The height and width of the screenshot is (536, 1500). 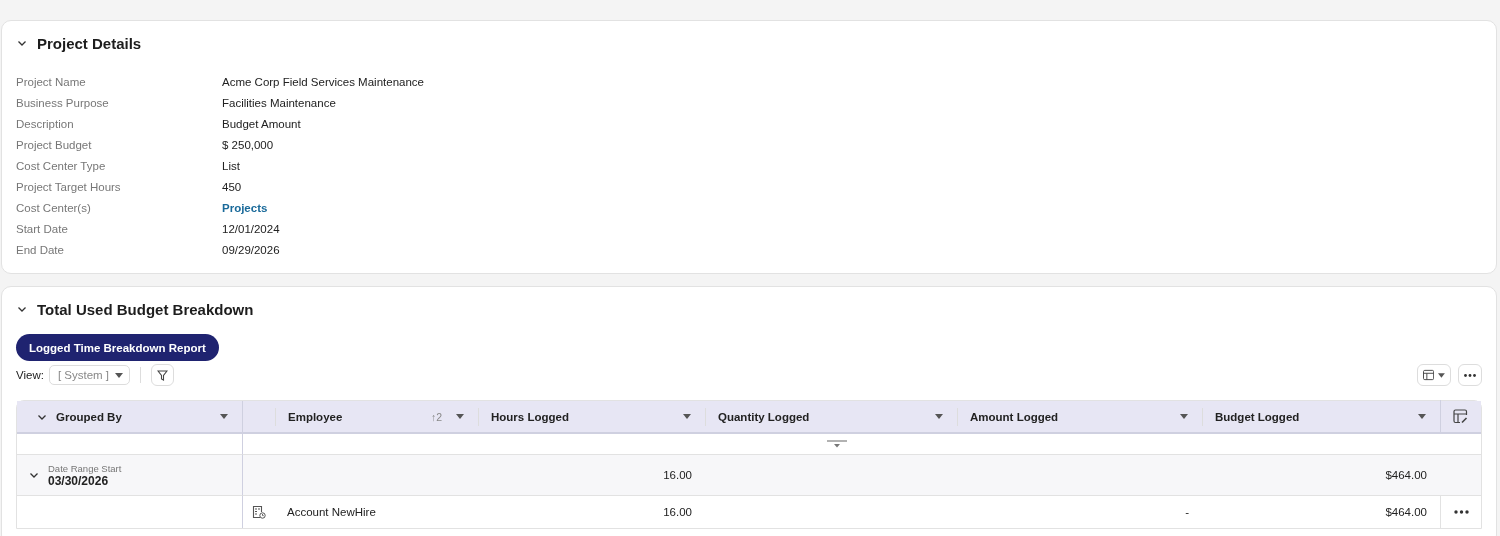 What do you see at coordinates (51, 82) in the screenshot?
I see `field-label: Project Name` at bounding box center [51, 82].